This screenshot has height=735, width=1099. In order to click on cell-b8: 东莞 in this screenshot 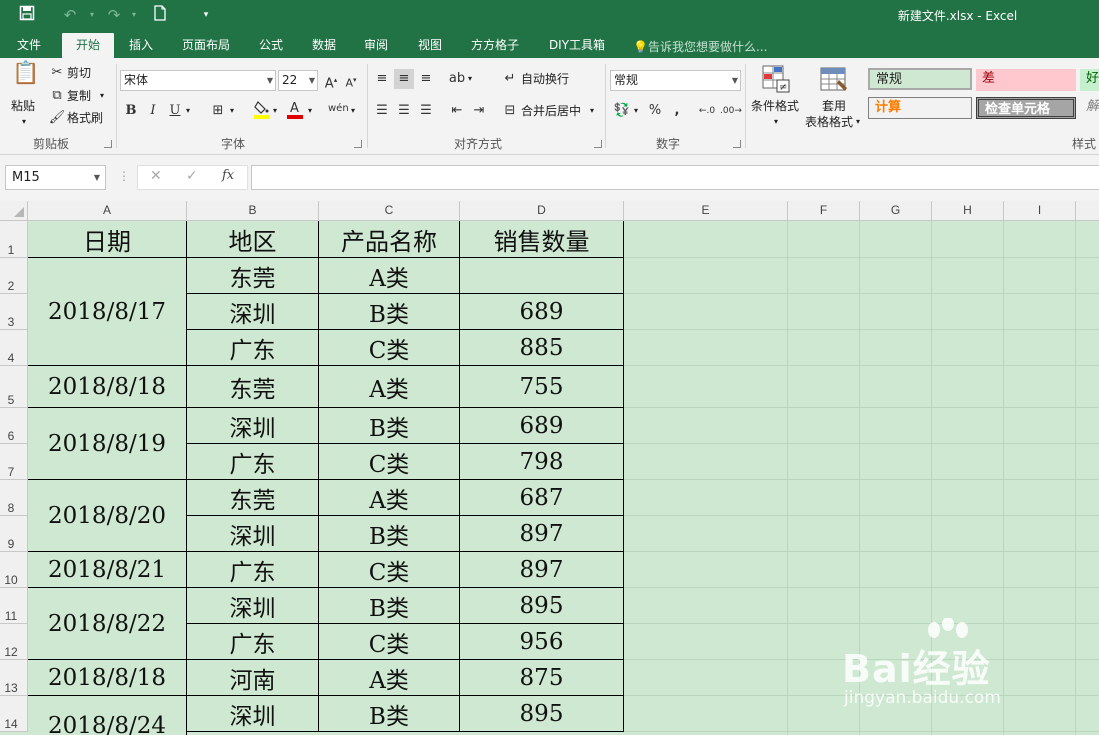, I will do `click(253, 498)`.